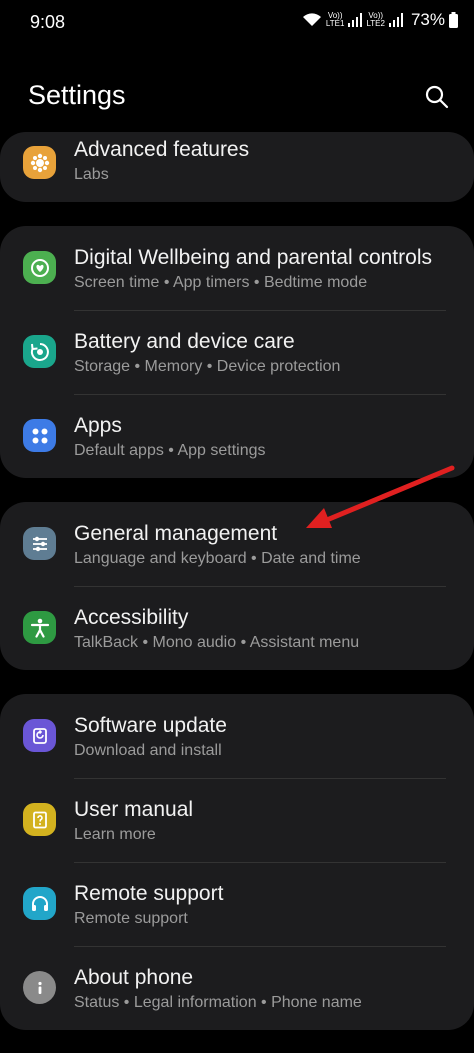 This screenshot has width=474, height=1053. I want to click on advanced-features-item: Advanced features Labs, so click(237, 167).